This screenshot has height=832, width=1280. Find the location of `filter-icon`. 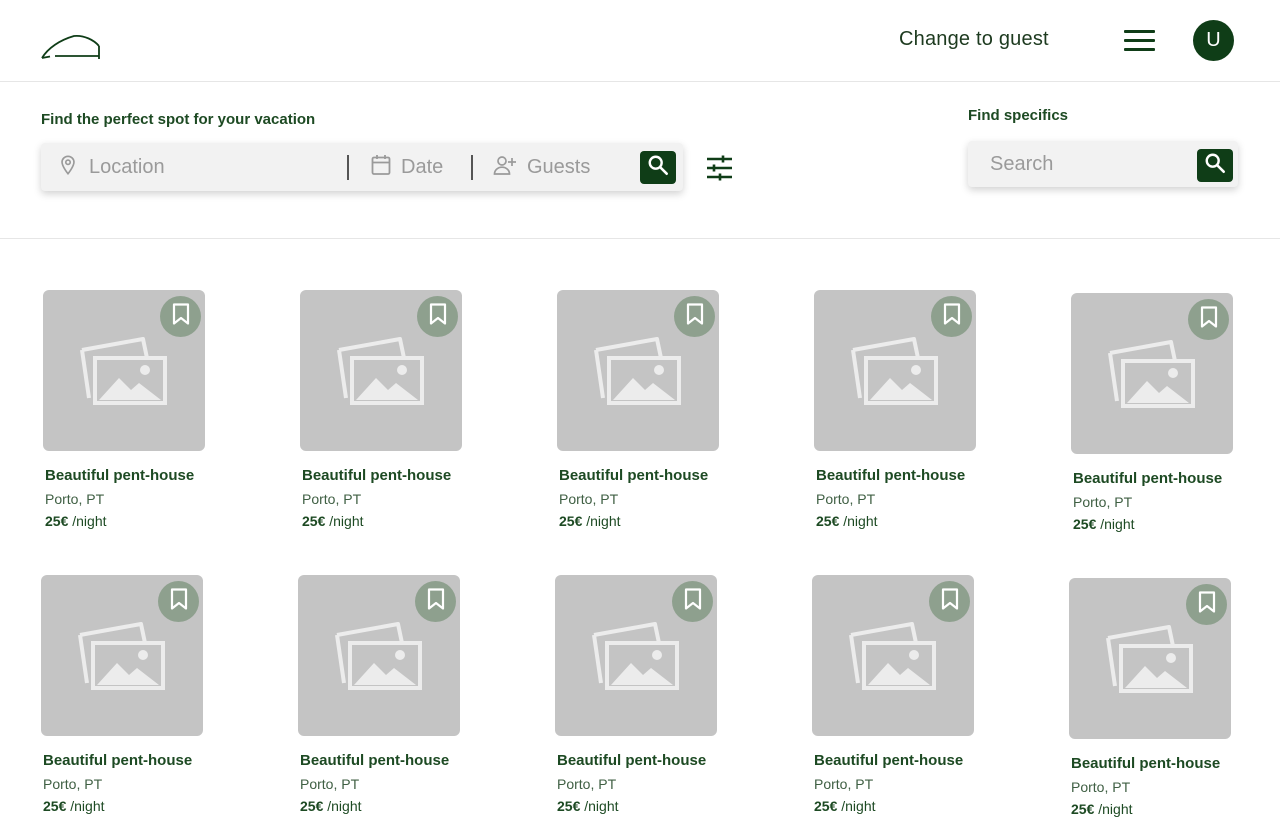

filter-icon is located at coordinates (719, 168).